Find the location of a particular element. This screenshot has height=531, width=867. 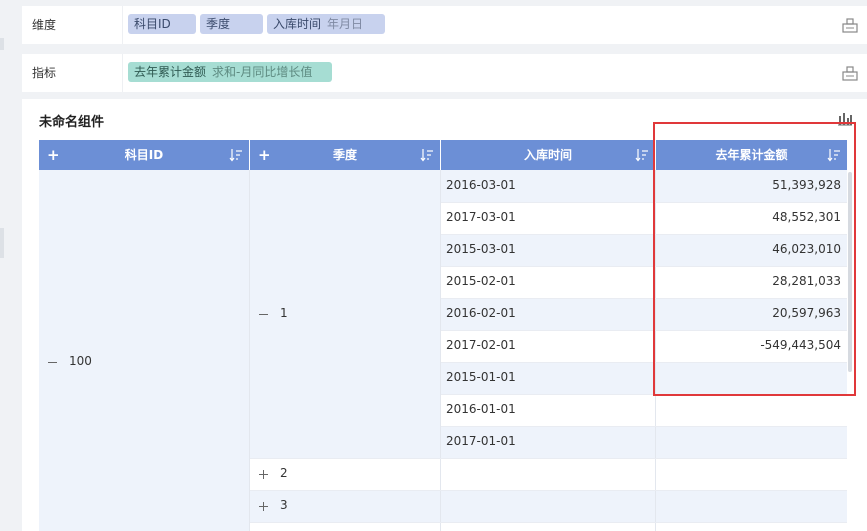

quarter-cell-bg is located at coordinates (345, 314).